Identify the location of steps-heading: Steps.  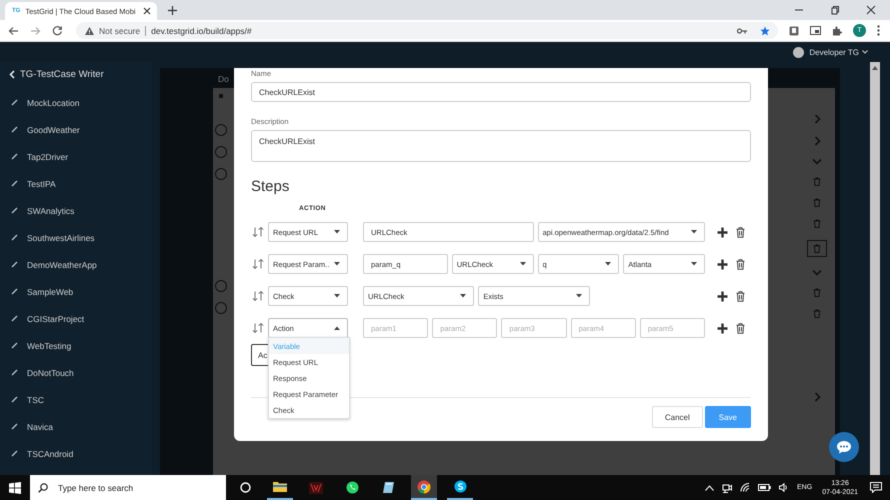
(270, 187).